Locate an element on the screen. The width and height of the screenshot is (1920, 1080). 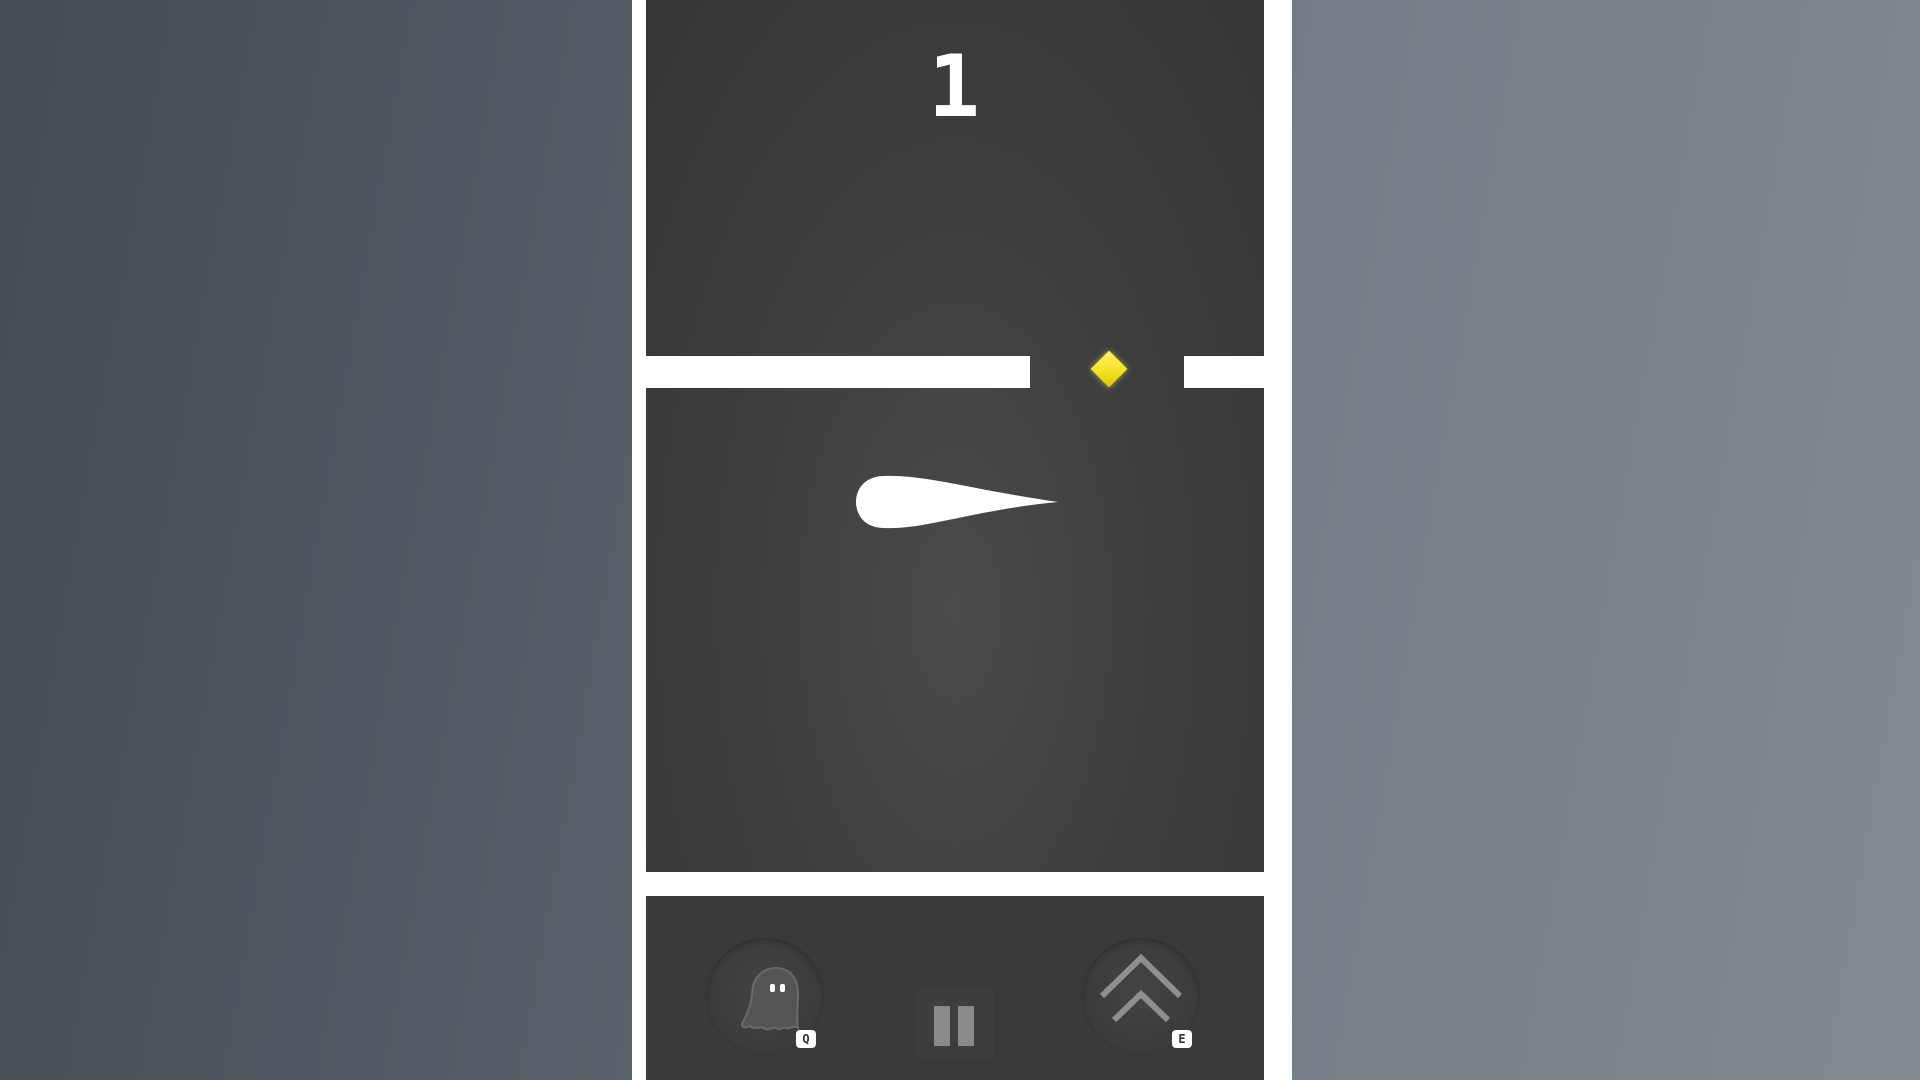
control-bar: Q E is located at coordinates (955, 988).